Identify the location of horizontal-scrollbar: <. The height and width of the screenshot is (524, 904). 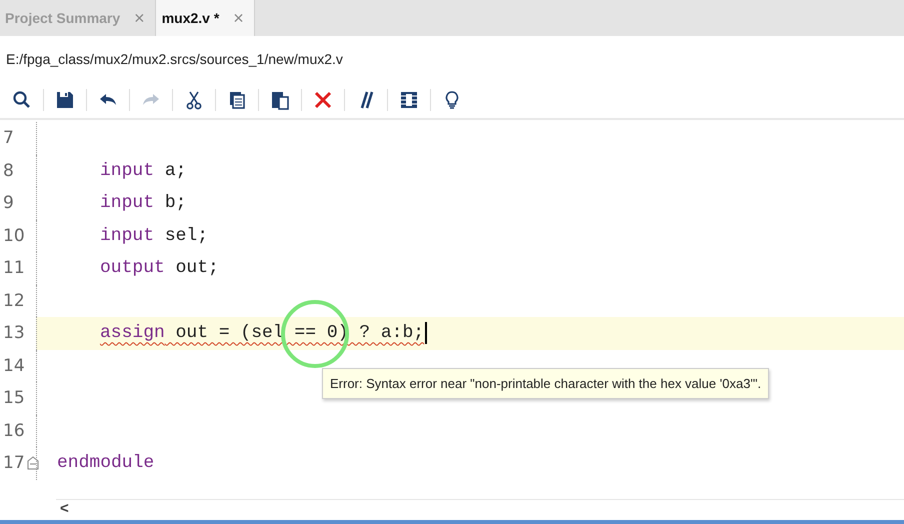
(480, 507).